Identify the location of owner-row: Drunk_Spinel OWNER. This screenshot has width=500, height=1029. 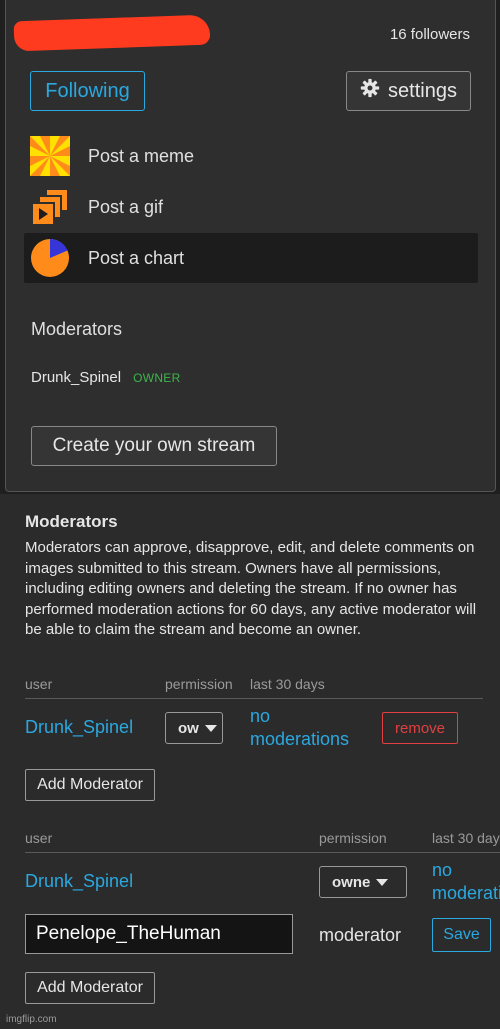
(106, 377).